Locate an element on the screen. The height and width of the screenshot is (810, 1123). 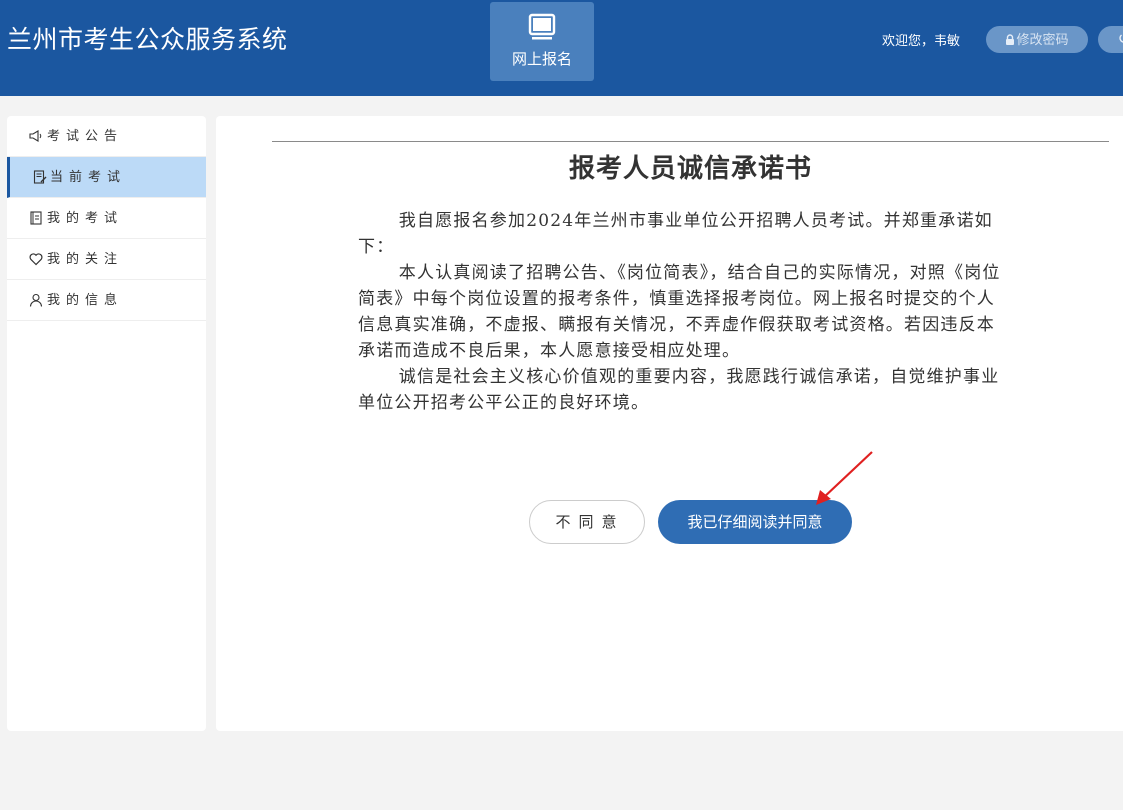
heart-icon is located at coordinates (36, 259).